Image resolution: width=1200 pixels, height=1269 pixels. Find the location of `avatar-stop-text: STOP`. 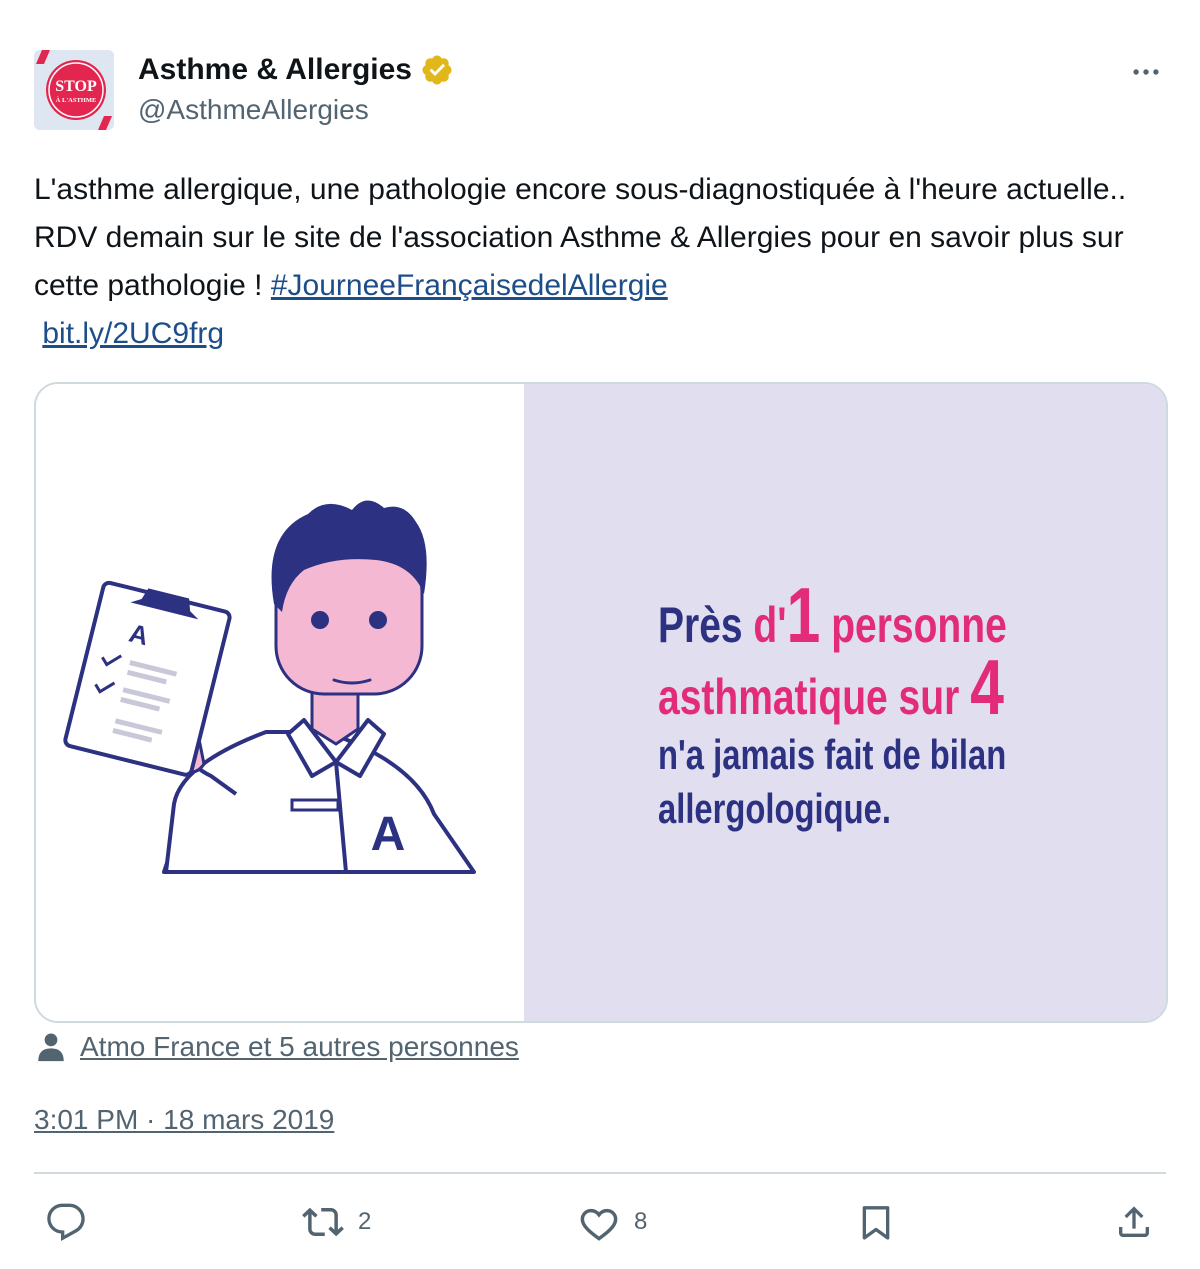

avatar-stop-text: STOP is located at coordinates (76, 86).